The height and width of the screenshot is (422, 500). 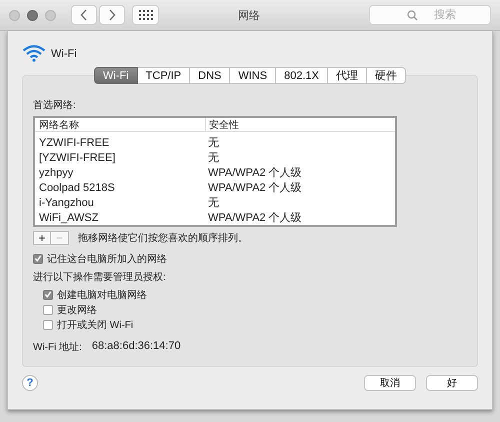 I want to click on forward-button, so click(x=112, y=15).